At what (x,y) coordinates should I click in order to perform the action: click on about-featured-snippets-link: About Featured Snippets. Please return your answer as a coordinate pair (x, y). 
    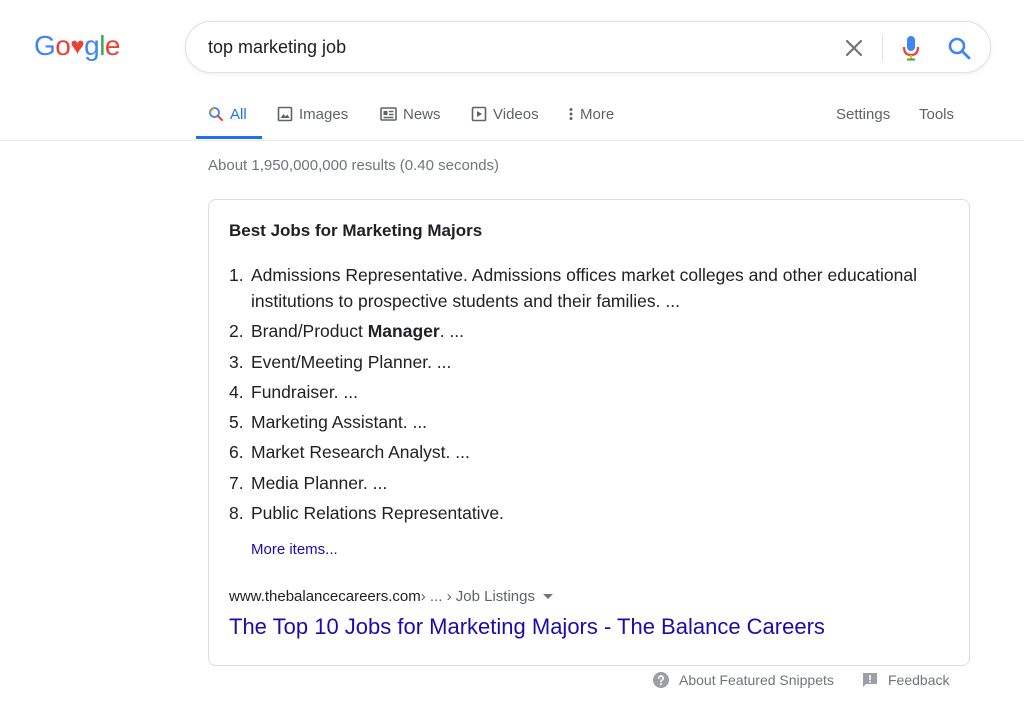
    Looking at the image, I should click on (743, 680).